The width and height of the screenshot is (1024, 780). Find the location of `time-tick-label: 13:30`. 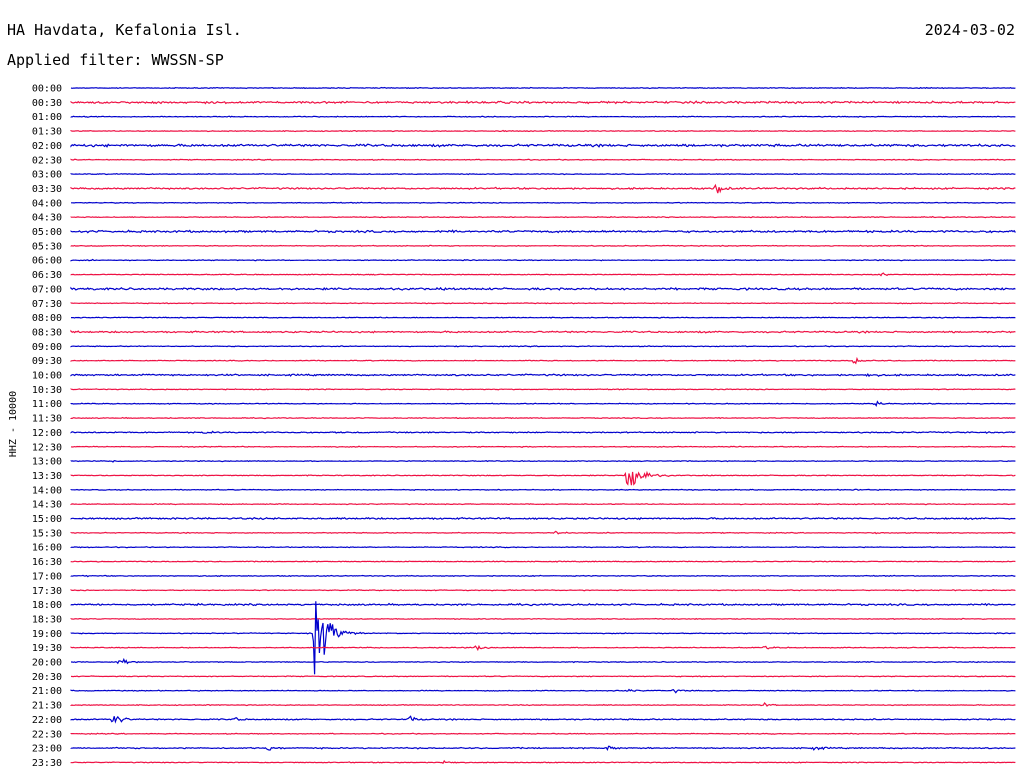

time-tick-label: 13:30 is located at coordinates (47, 476).